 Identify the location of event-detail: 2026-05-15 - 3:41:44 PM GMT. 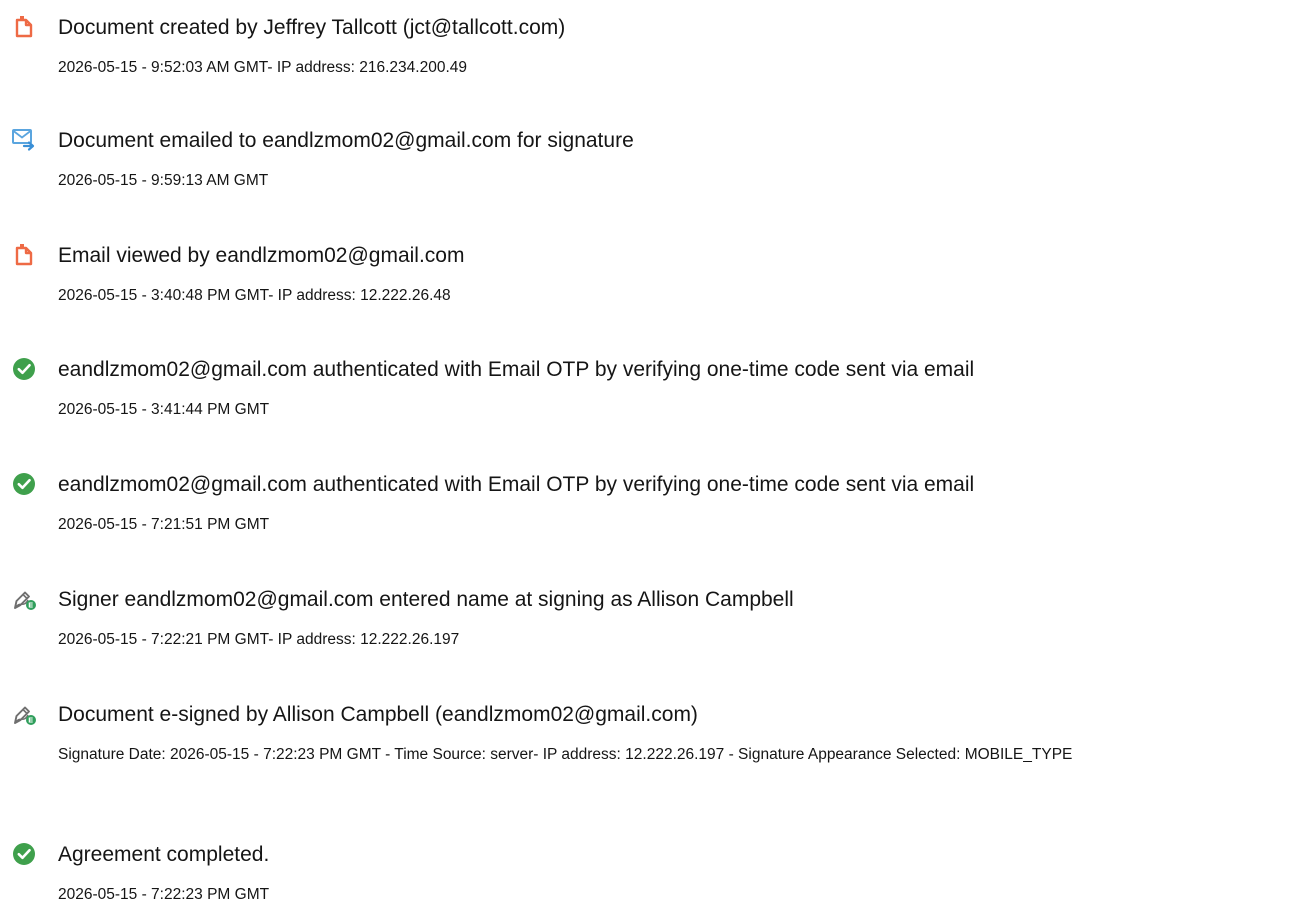
(164, 409).